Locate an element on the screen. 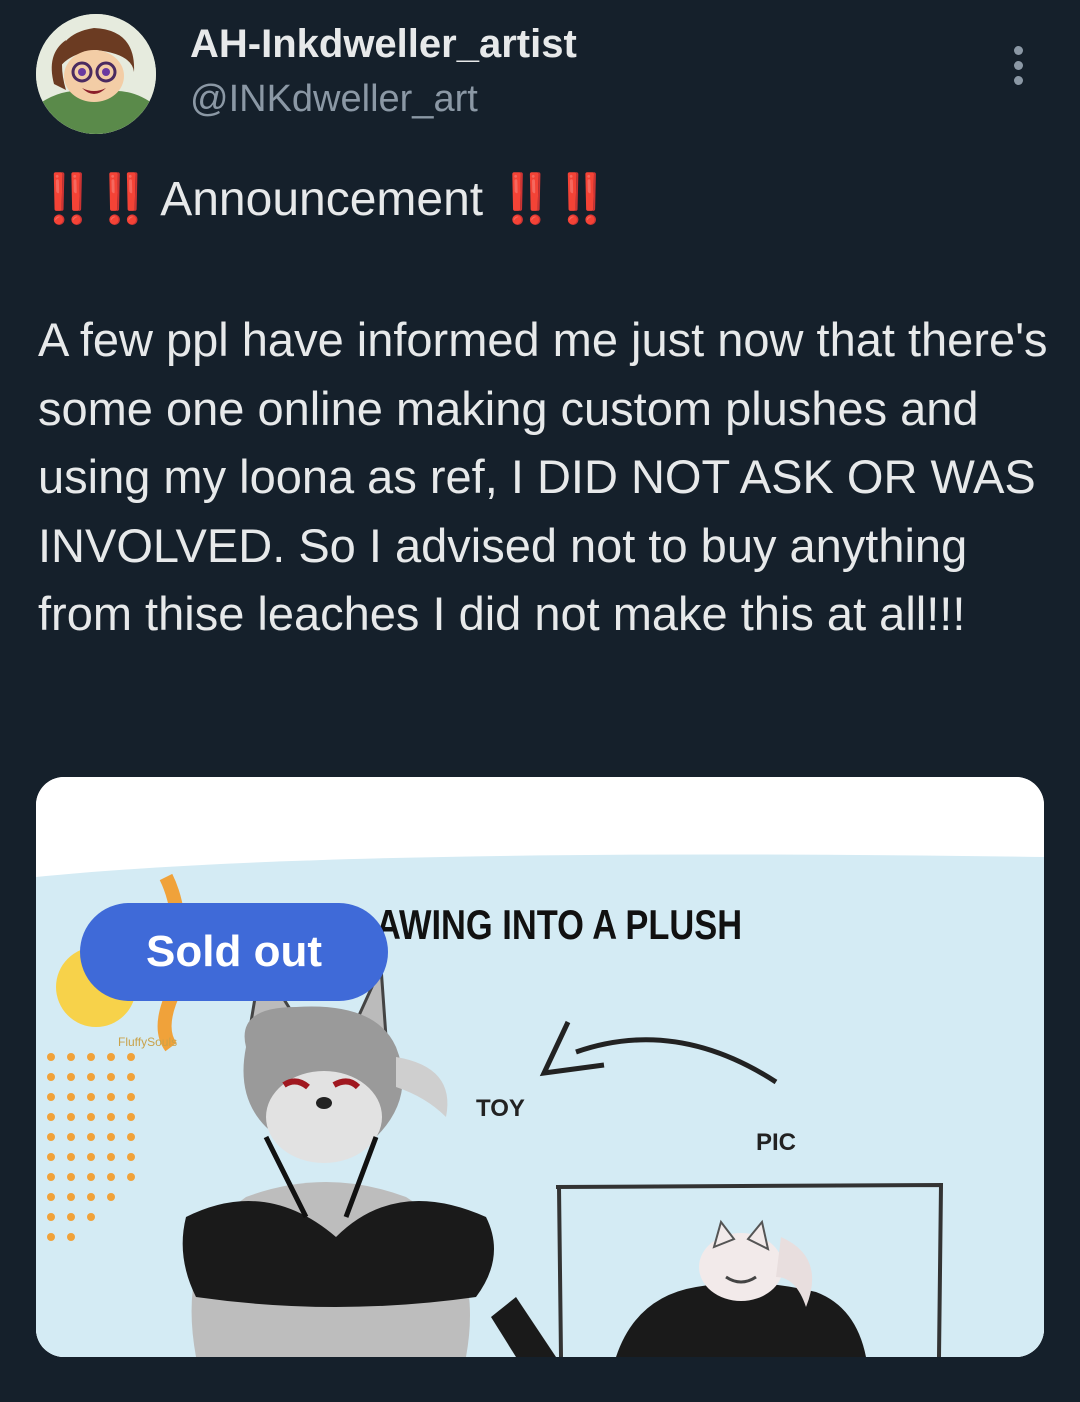  pic-label: PIC is located at coordinates (776, 1142).